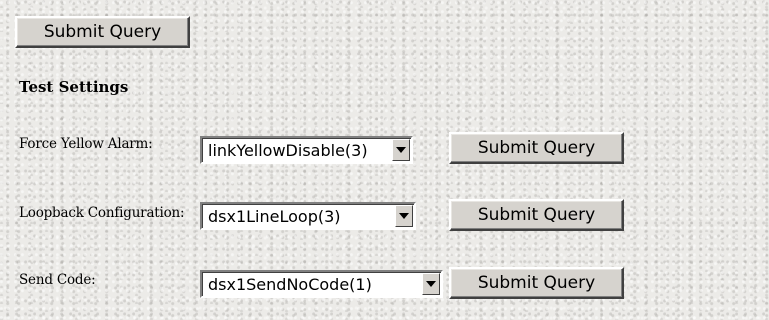  Describe the element at coordinates (86, 144) in the screenshot. I see `force-yellow-alarm-label: Force Yellow Alarm:` at that location.